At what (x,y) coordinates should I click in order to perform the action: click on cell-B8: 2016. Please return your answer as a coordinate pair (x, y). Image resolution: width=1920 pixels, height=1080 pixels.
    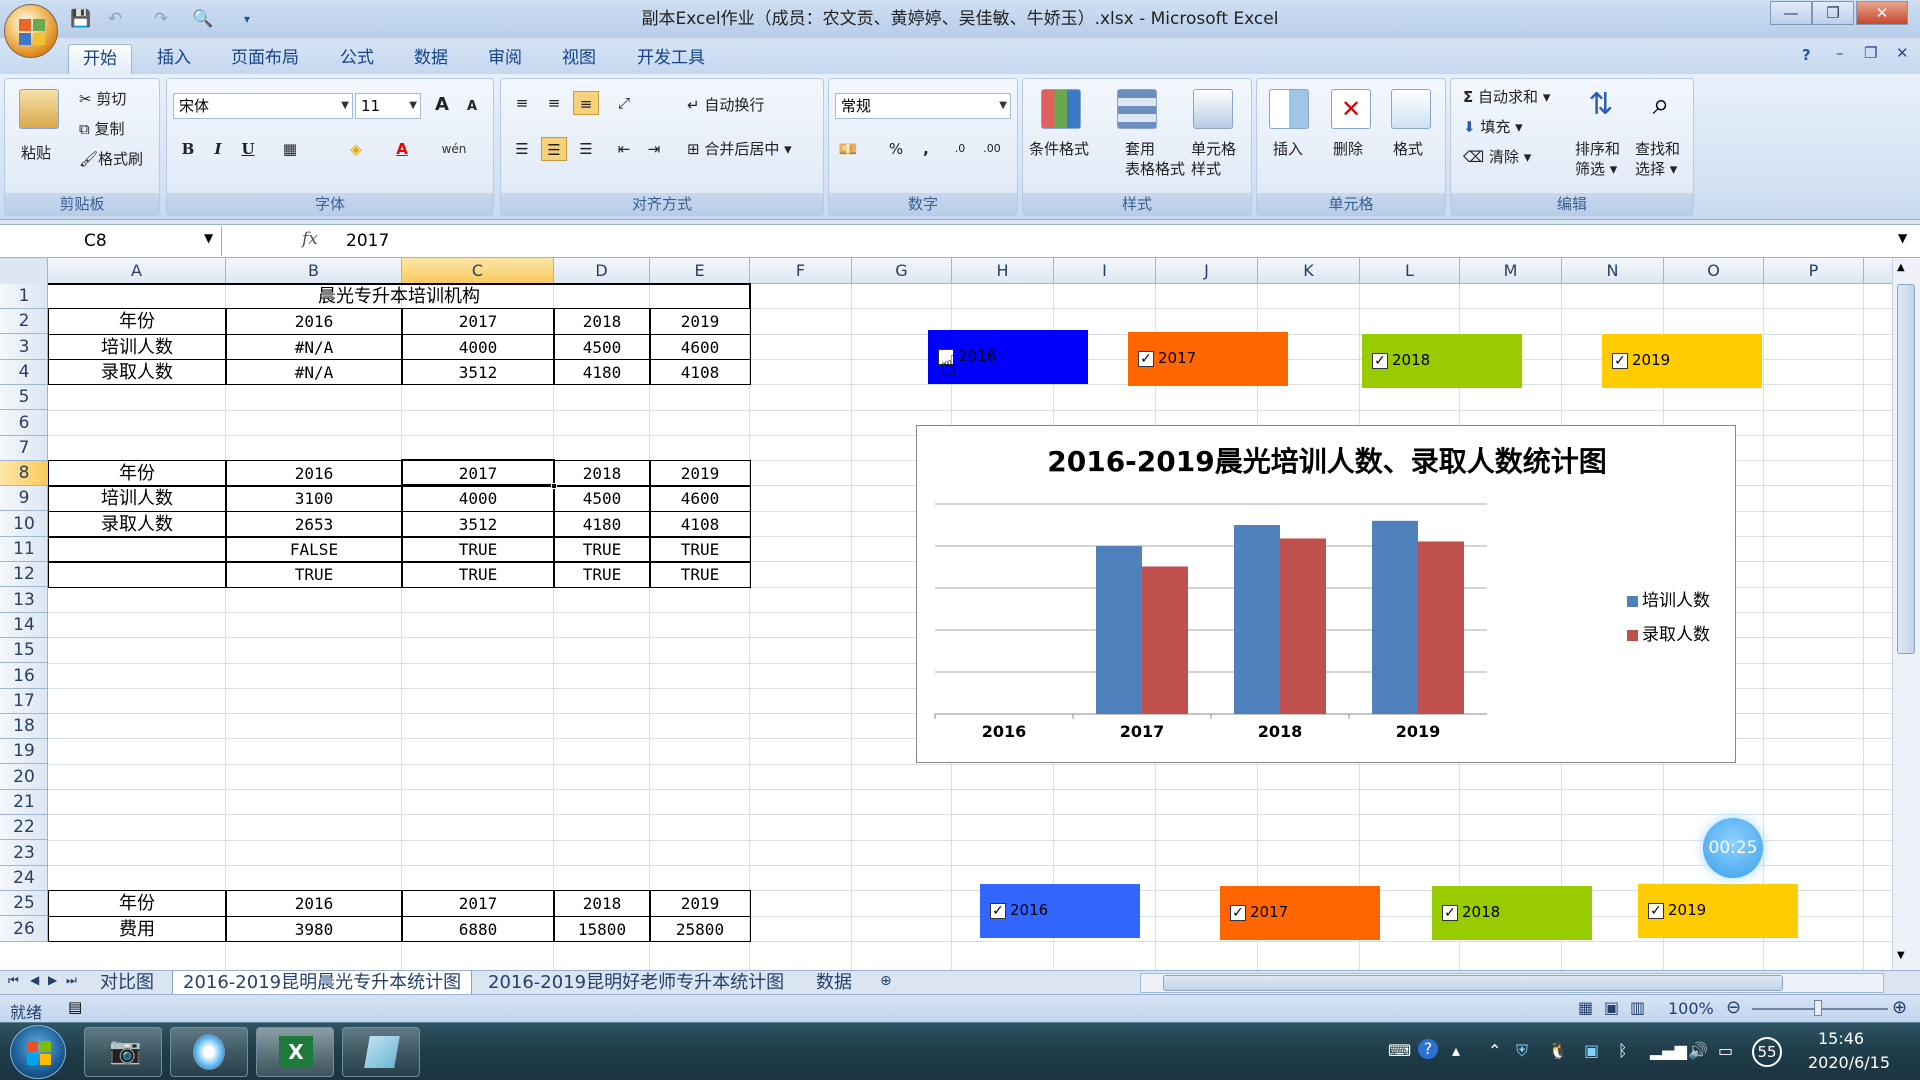
    Looking at the image, I should click on (314, 473).